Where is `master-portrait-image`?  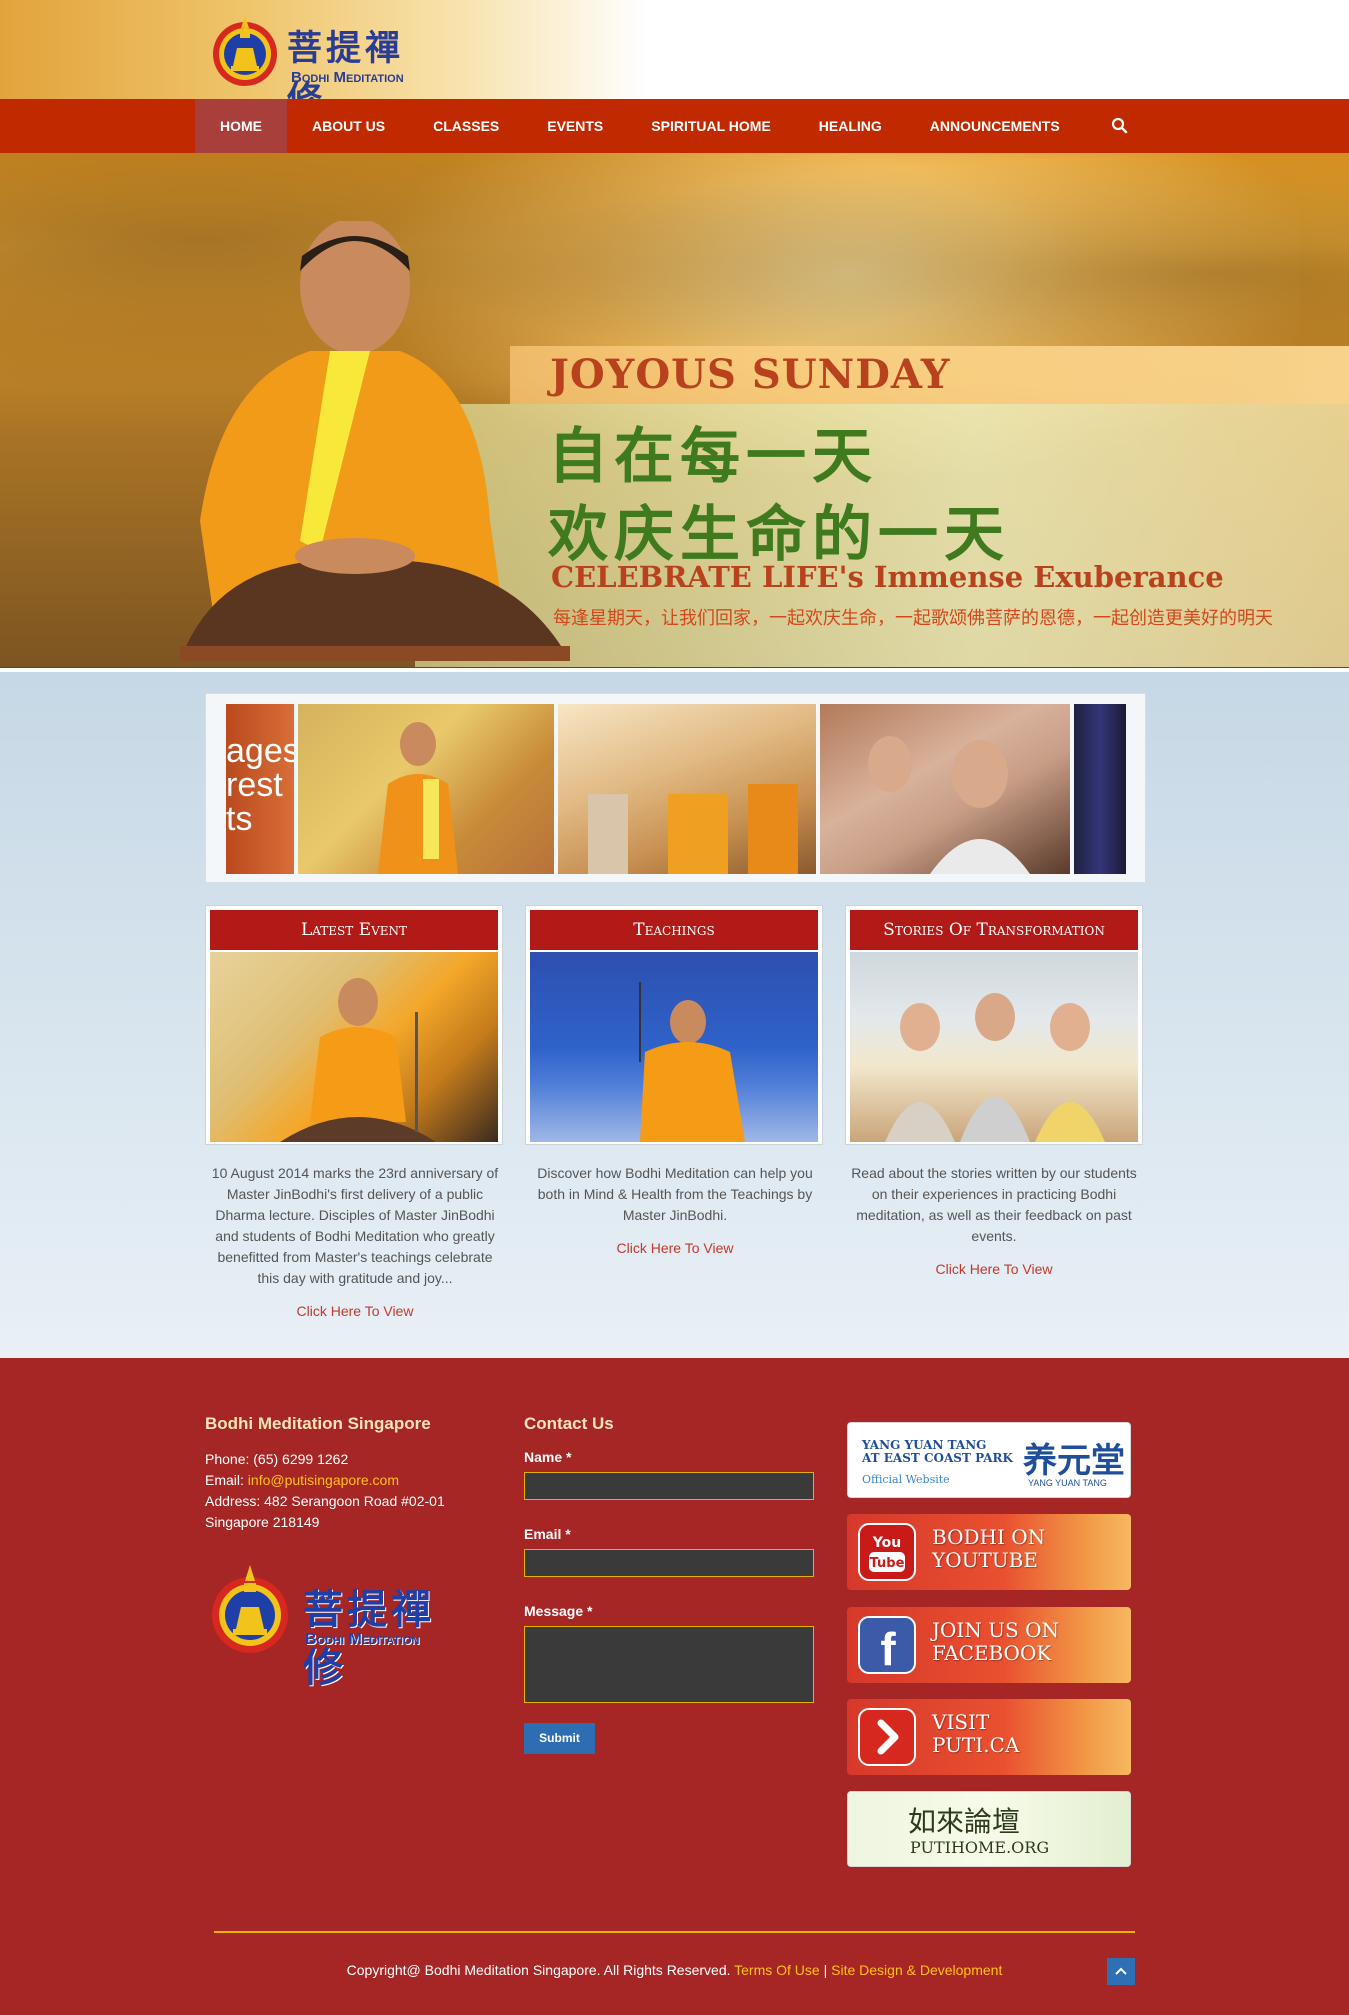 master-portrait-image is located at coordinates (375, 441).